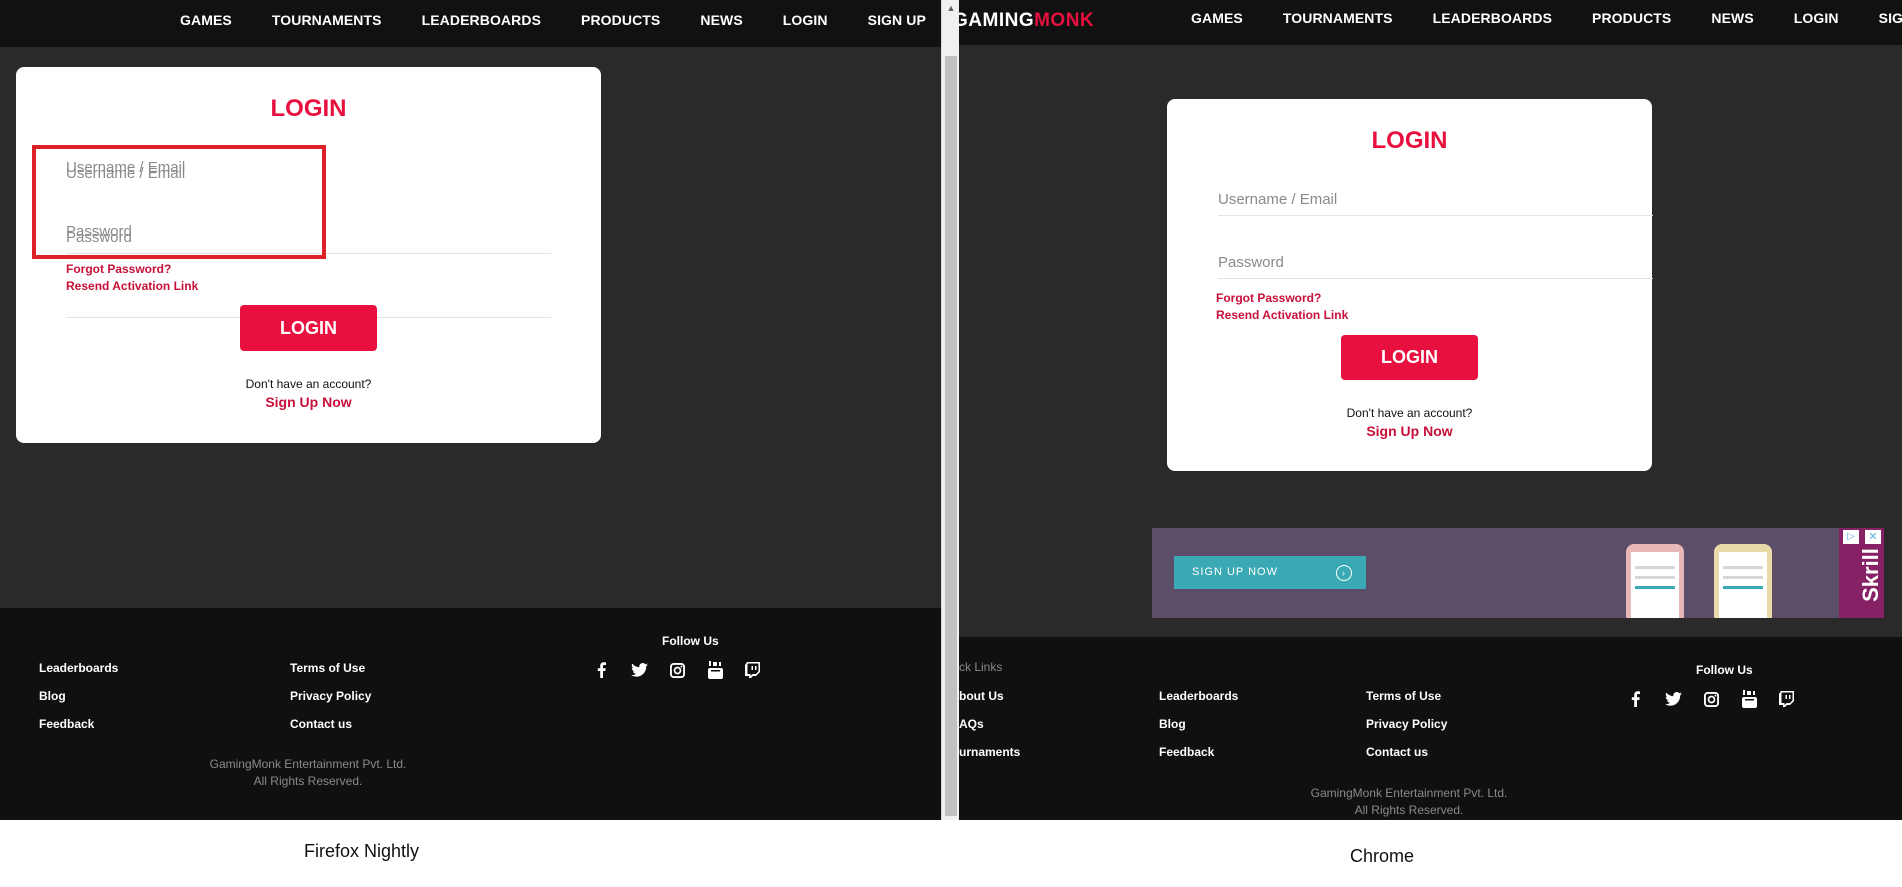 The width and height of the screenshot is (1902, 887). Describe the element at coordinates (1518, 573) in the screenshot. I see `skrill-advertisement: SIGN UP NOW › Skrill ▷ ✕` at that location.